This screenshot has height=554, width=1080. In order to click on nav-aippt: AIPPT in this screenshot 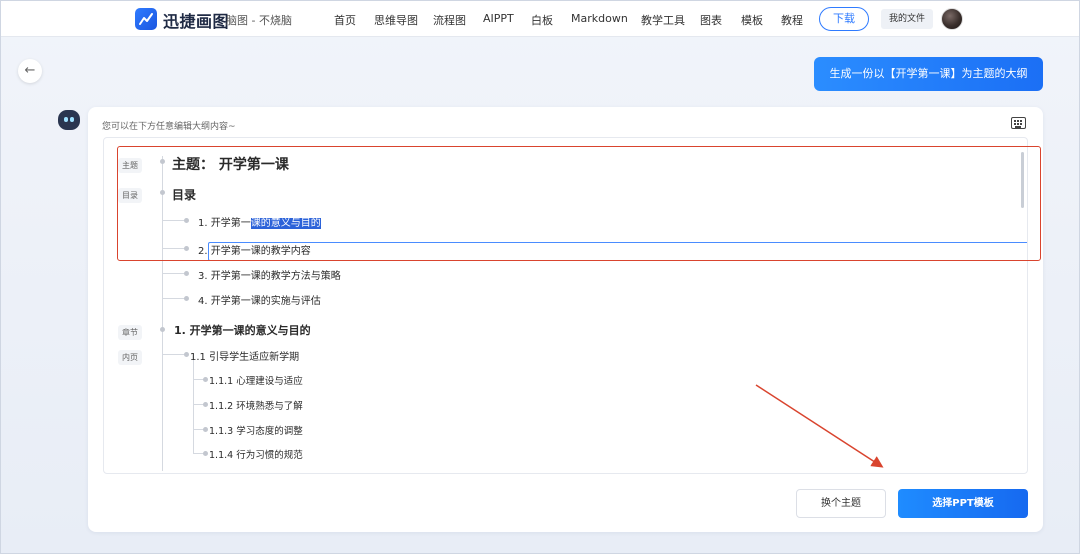, I will do `click(498, 18)`.